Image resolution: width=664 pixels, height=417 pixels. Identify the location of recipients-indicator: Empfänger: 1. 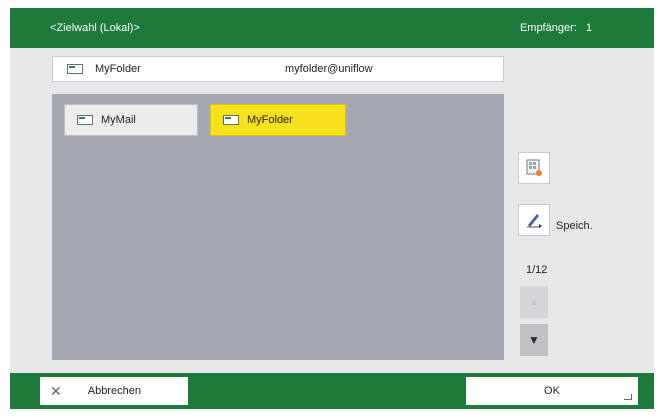
(556, 28).